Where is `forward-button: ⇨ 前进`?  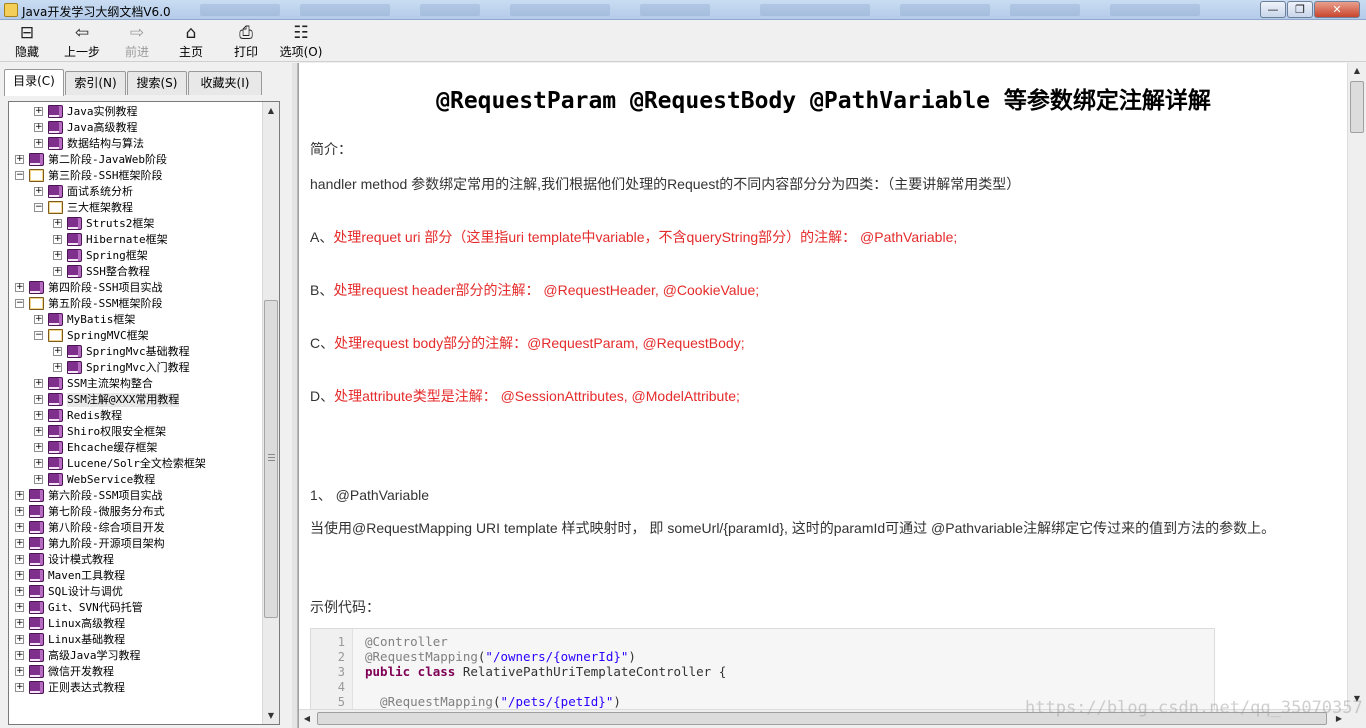
forward-button: ⇨ 前进 is located at coordinates (137, 42).